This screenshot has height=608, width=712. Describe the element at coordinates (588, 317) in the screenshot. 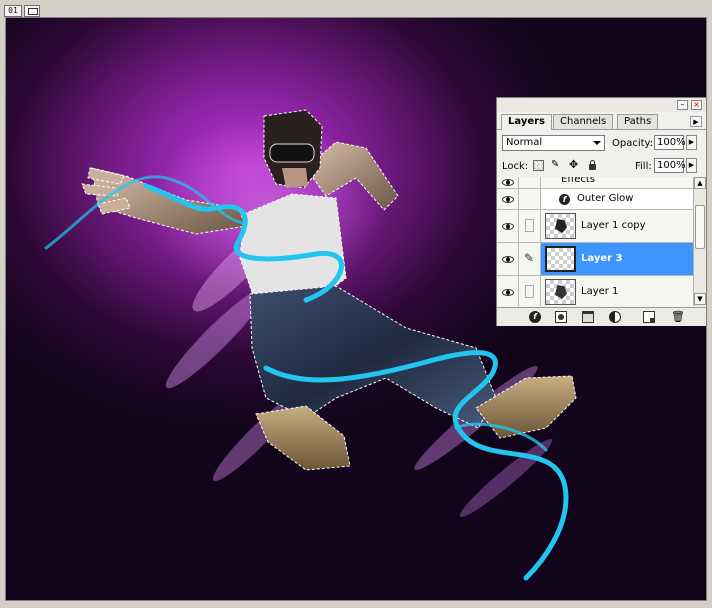

I see `new-group-folder-icon` at that location.